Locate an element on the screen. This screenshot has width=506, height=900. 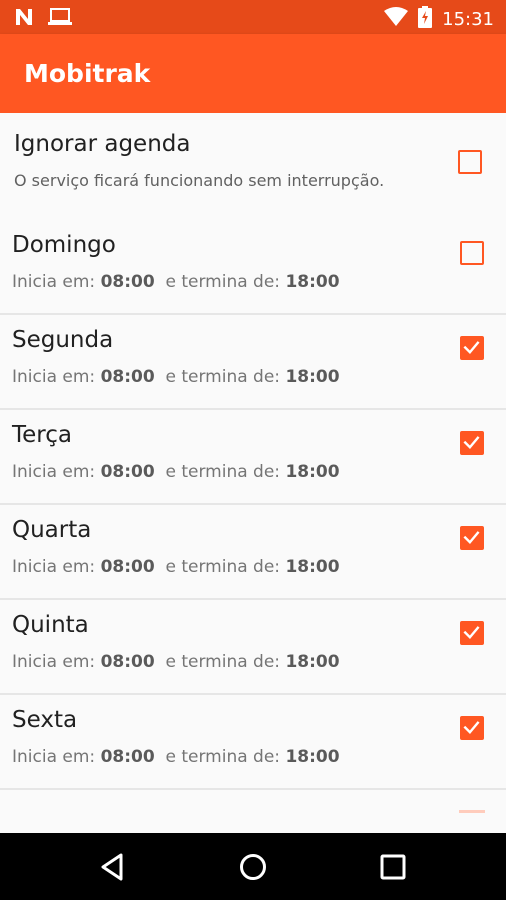
wifi-icon is located at coordinates (396, 19).